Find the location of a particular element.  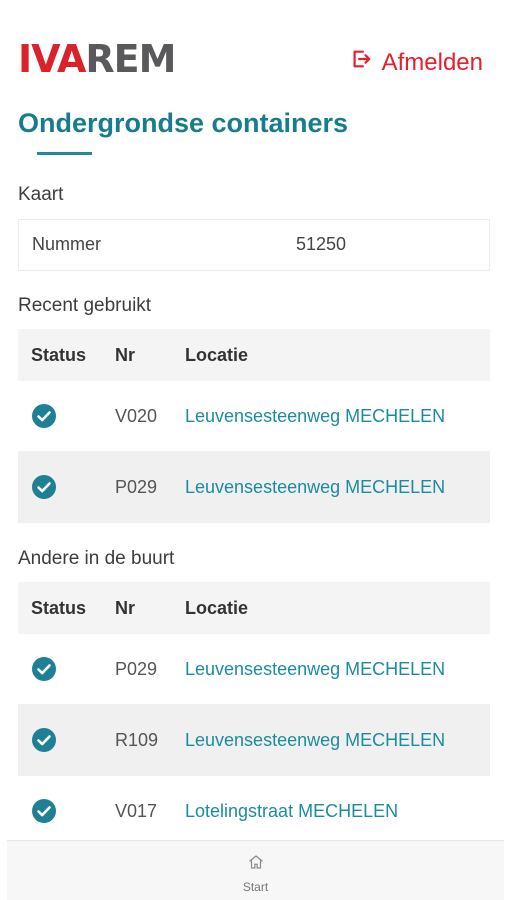

table-row: V020 Leuvensesteenweg MECHELEN is located at coordinates (254, 416).